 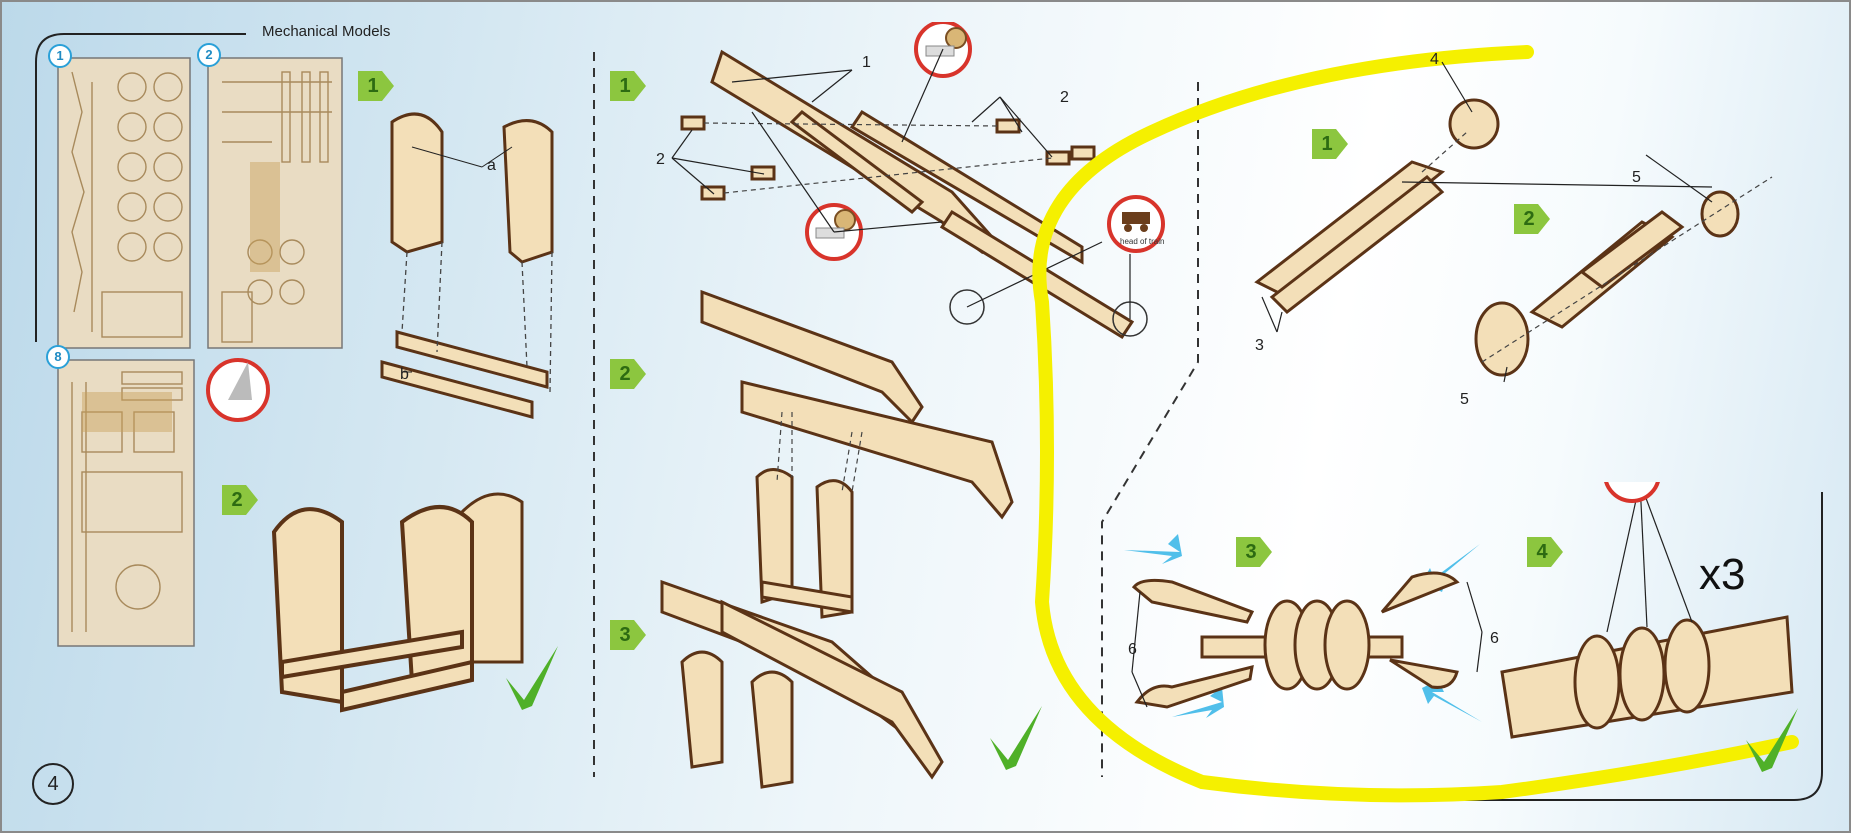 I want to click on part-label: 3, so click(x=1259, y=345).